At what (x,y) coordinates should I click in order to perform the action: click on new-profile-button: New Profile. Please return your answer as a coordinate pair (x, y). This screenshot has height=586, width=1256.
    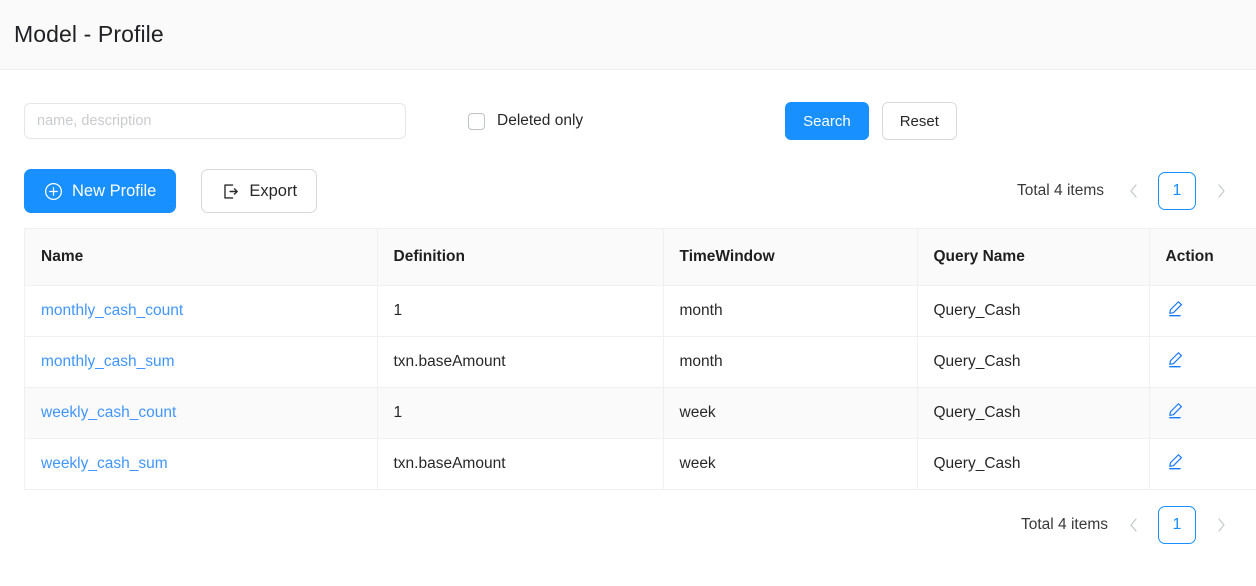
    Looking at the image, I should click on (100, 191).